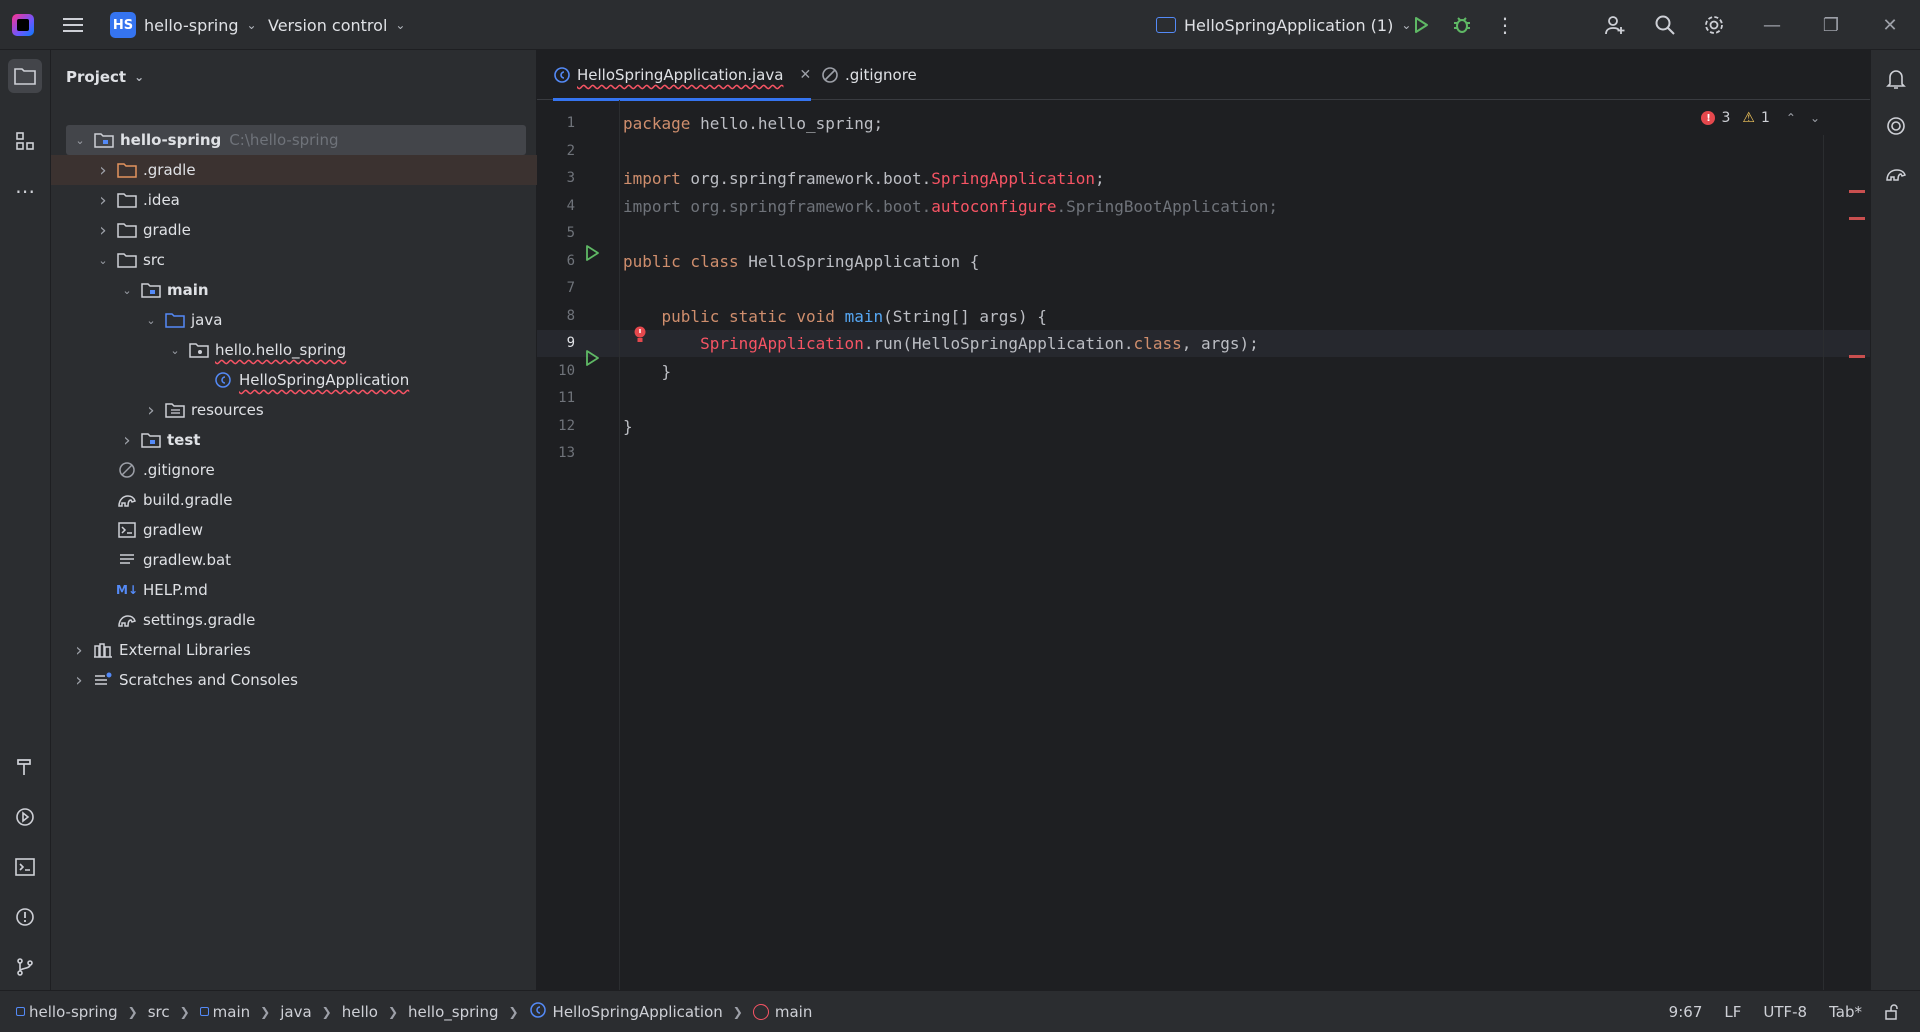 This screenshot has height=1032, width=1920. Describe the element at coordinates (1505, 25) in the screenshot. I see `more-actions-icon: ⋮` at that location.